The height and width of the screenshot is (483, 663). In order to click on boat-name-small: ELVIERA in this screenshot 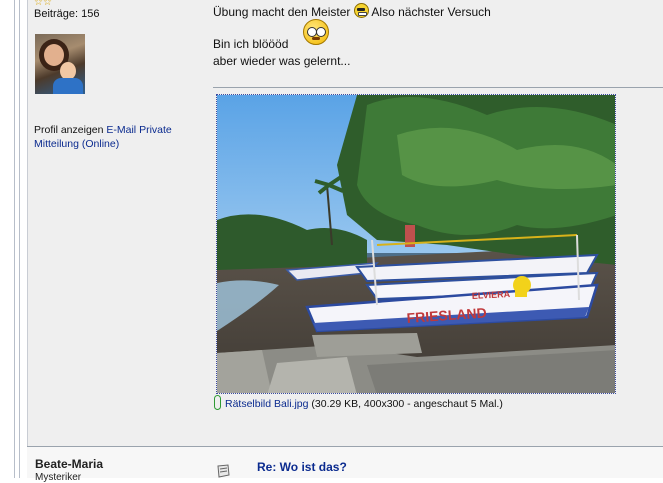, I will do `click(491, 295)`.